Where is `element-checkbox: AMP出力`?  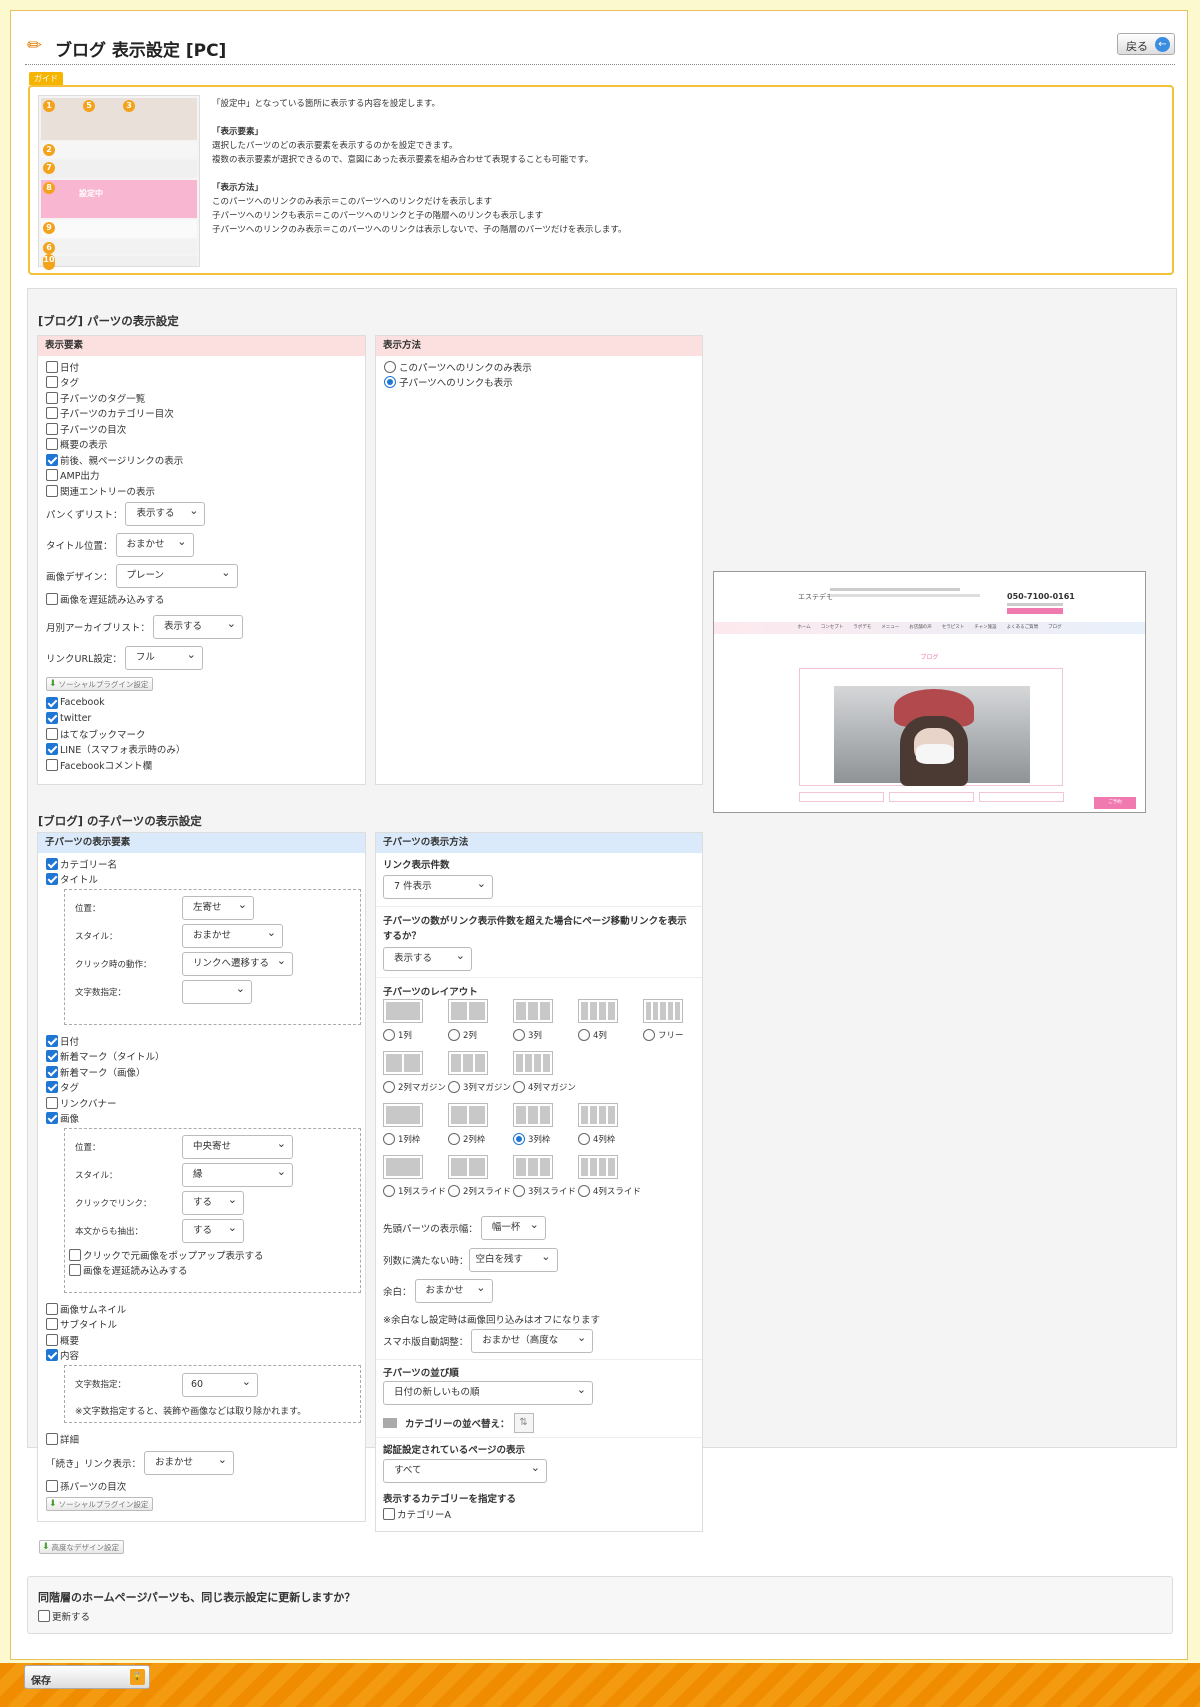 element-checkbox: AMP出力 is located at coordinates (205, 476).